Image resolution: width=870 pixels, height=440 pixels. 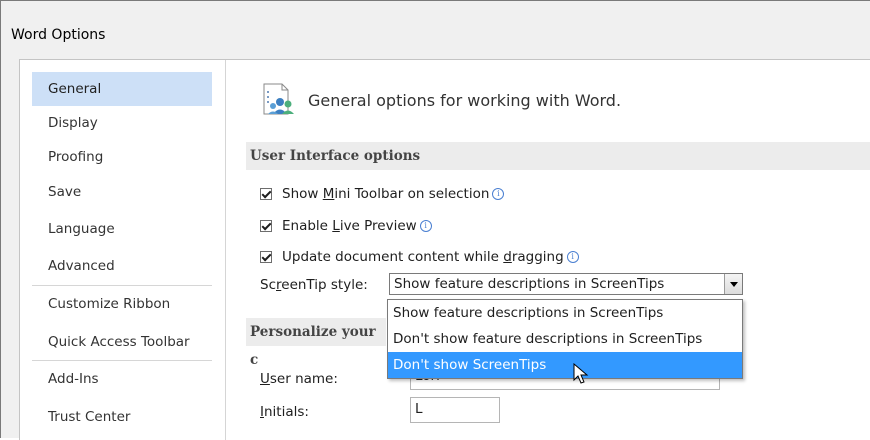 I want to click on general-header: General options for working with Word., so click(x=440, y=100).